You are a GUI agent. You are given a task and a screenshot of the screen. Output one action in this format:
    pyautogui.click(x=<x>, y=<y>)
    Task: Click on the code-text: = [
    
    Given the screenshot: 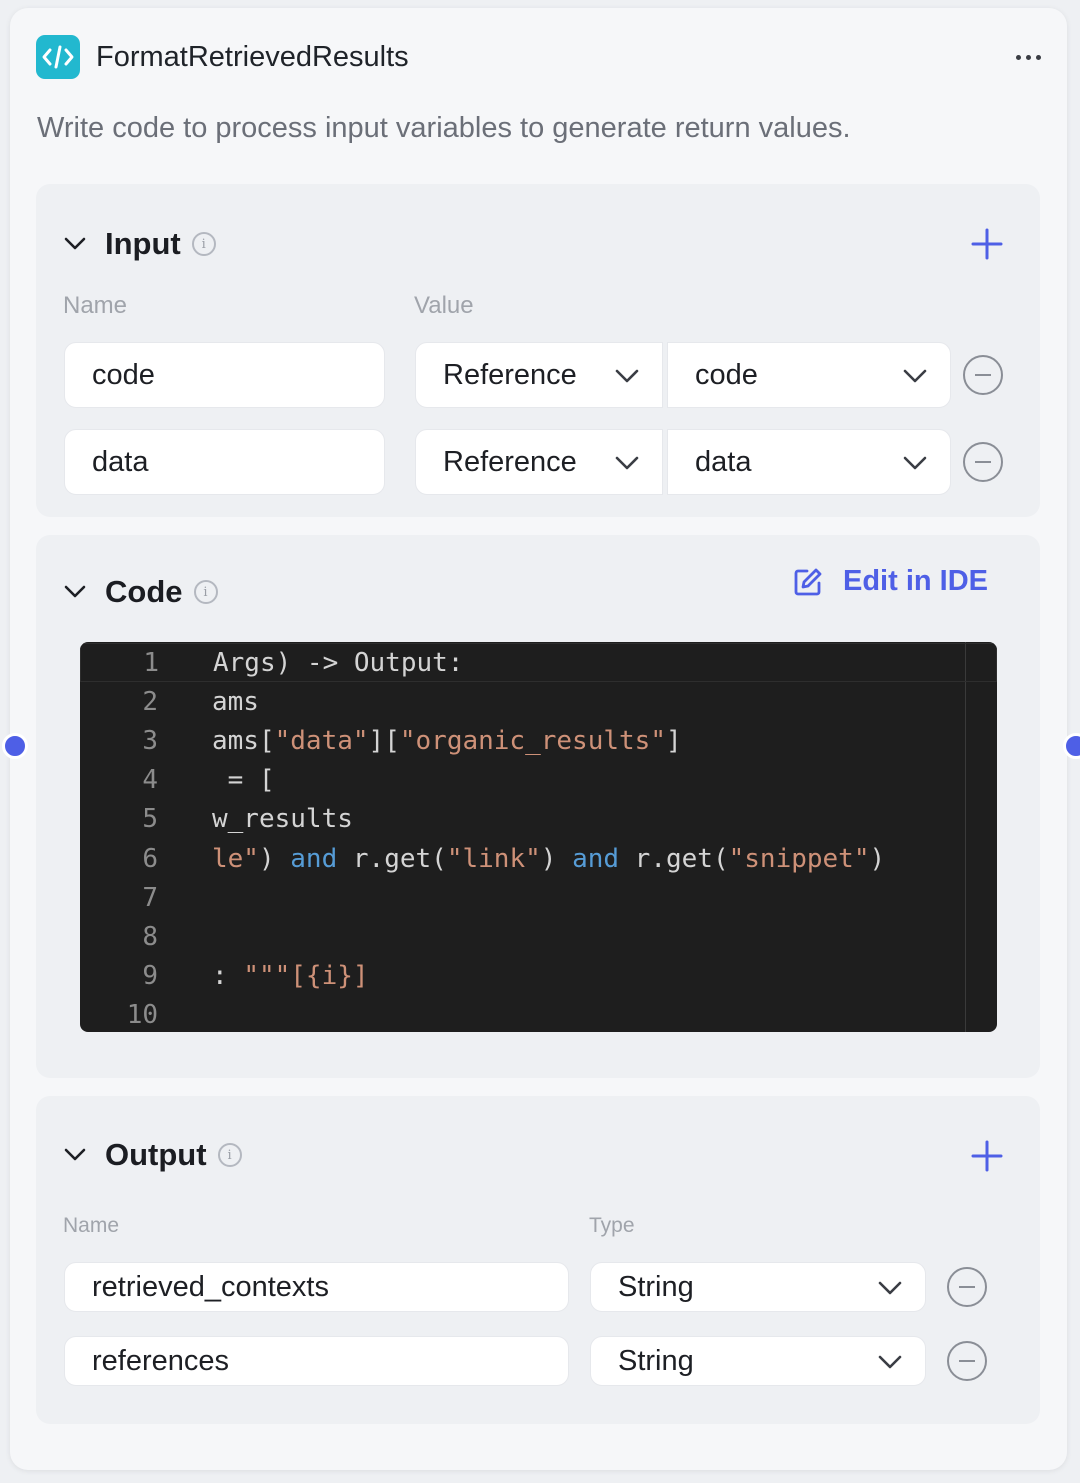 What is the action you would take?
    pyautogui.click(x=243, y=780)
    